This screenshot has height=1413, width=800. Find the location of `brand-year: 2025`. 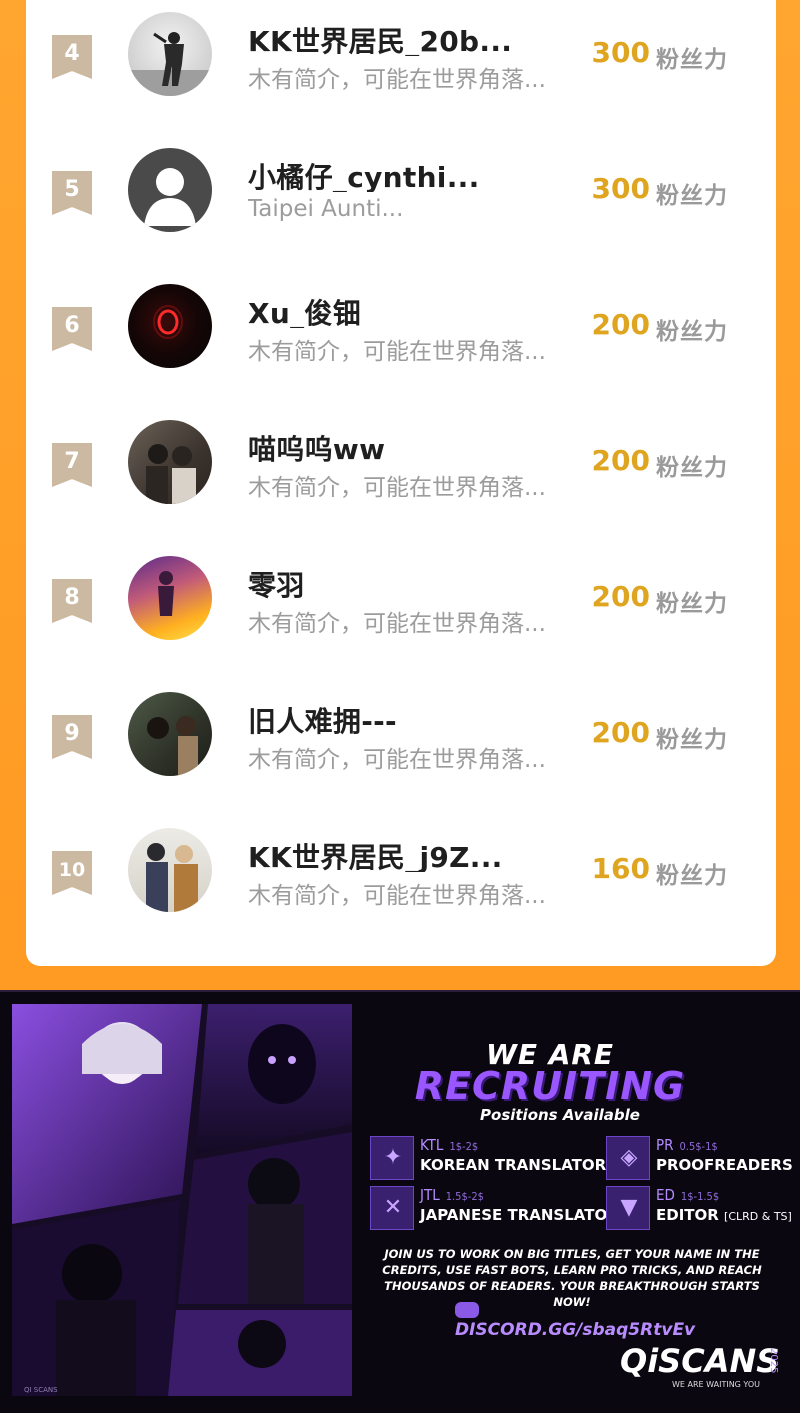

brand-year: 2025 is located at coordinates (773, 1361).